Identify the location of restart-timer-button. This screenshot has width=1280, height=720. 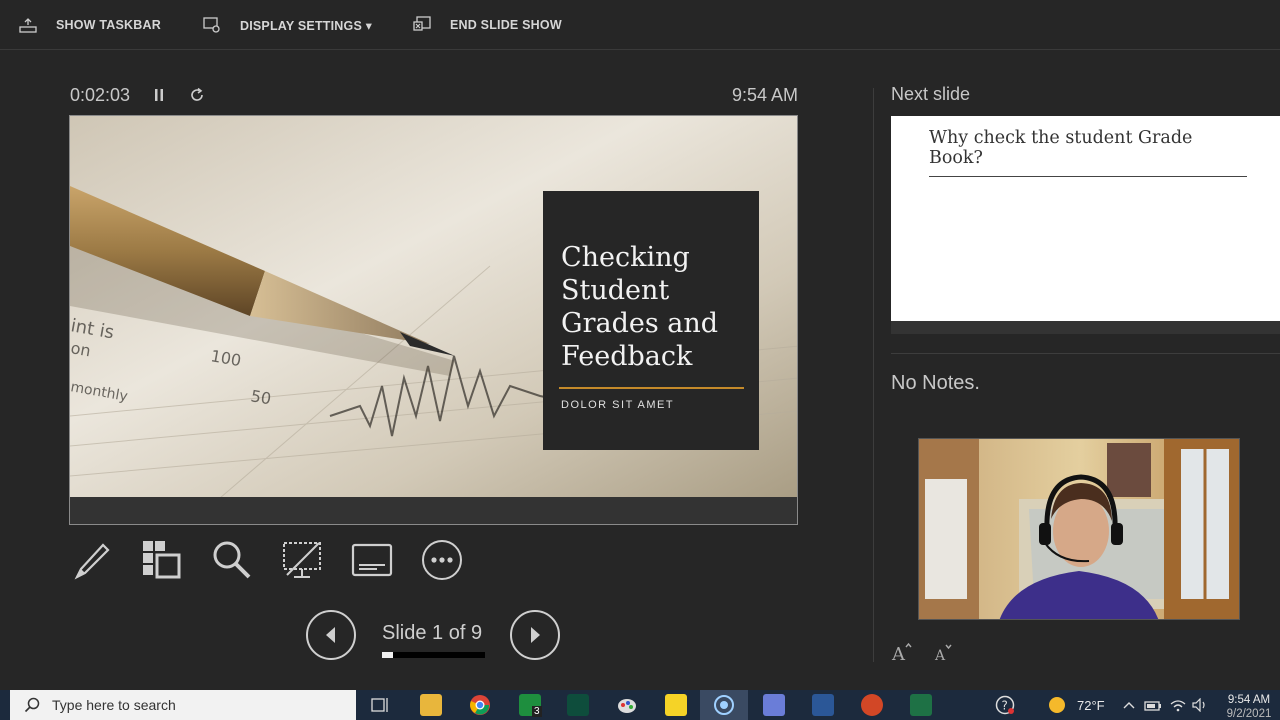
(197, 95).